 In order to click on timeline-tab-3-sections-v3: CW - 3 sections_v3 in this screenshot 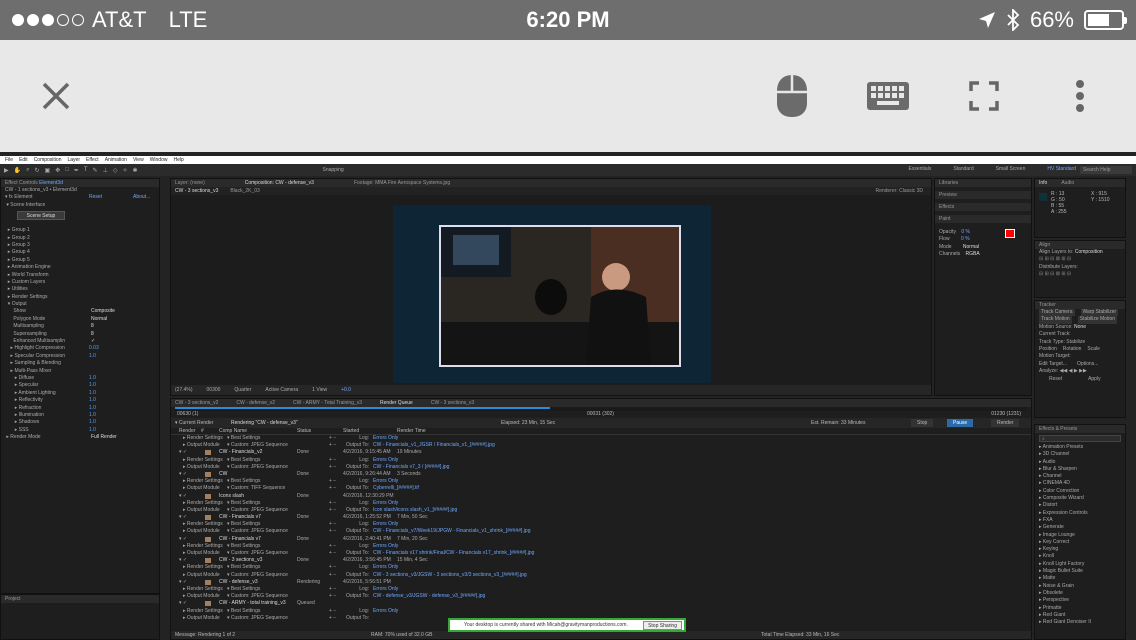, I will do `click(452, 403)`.